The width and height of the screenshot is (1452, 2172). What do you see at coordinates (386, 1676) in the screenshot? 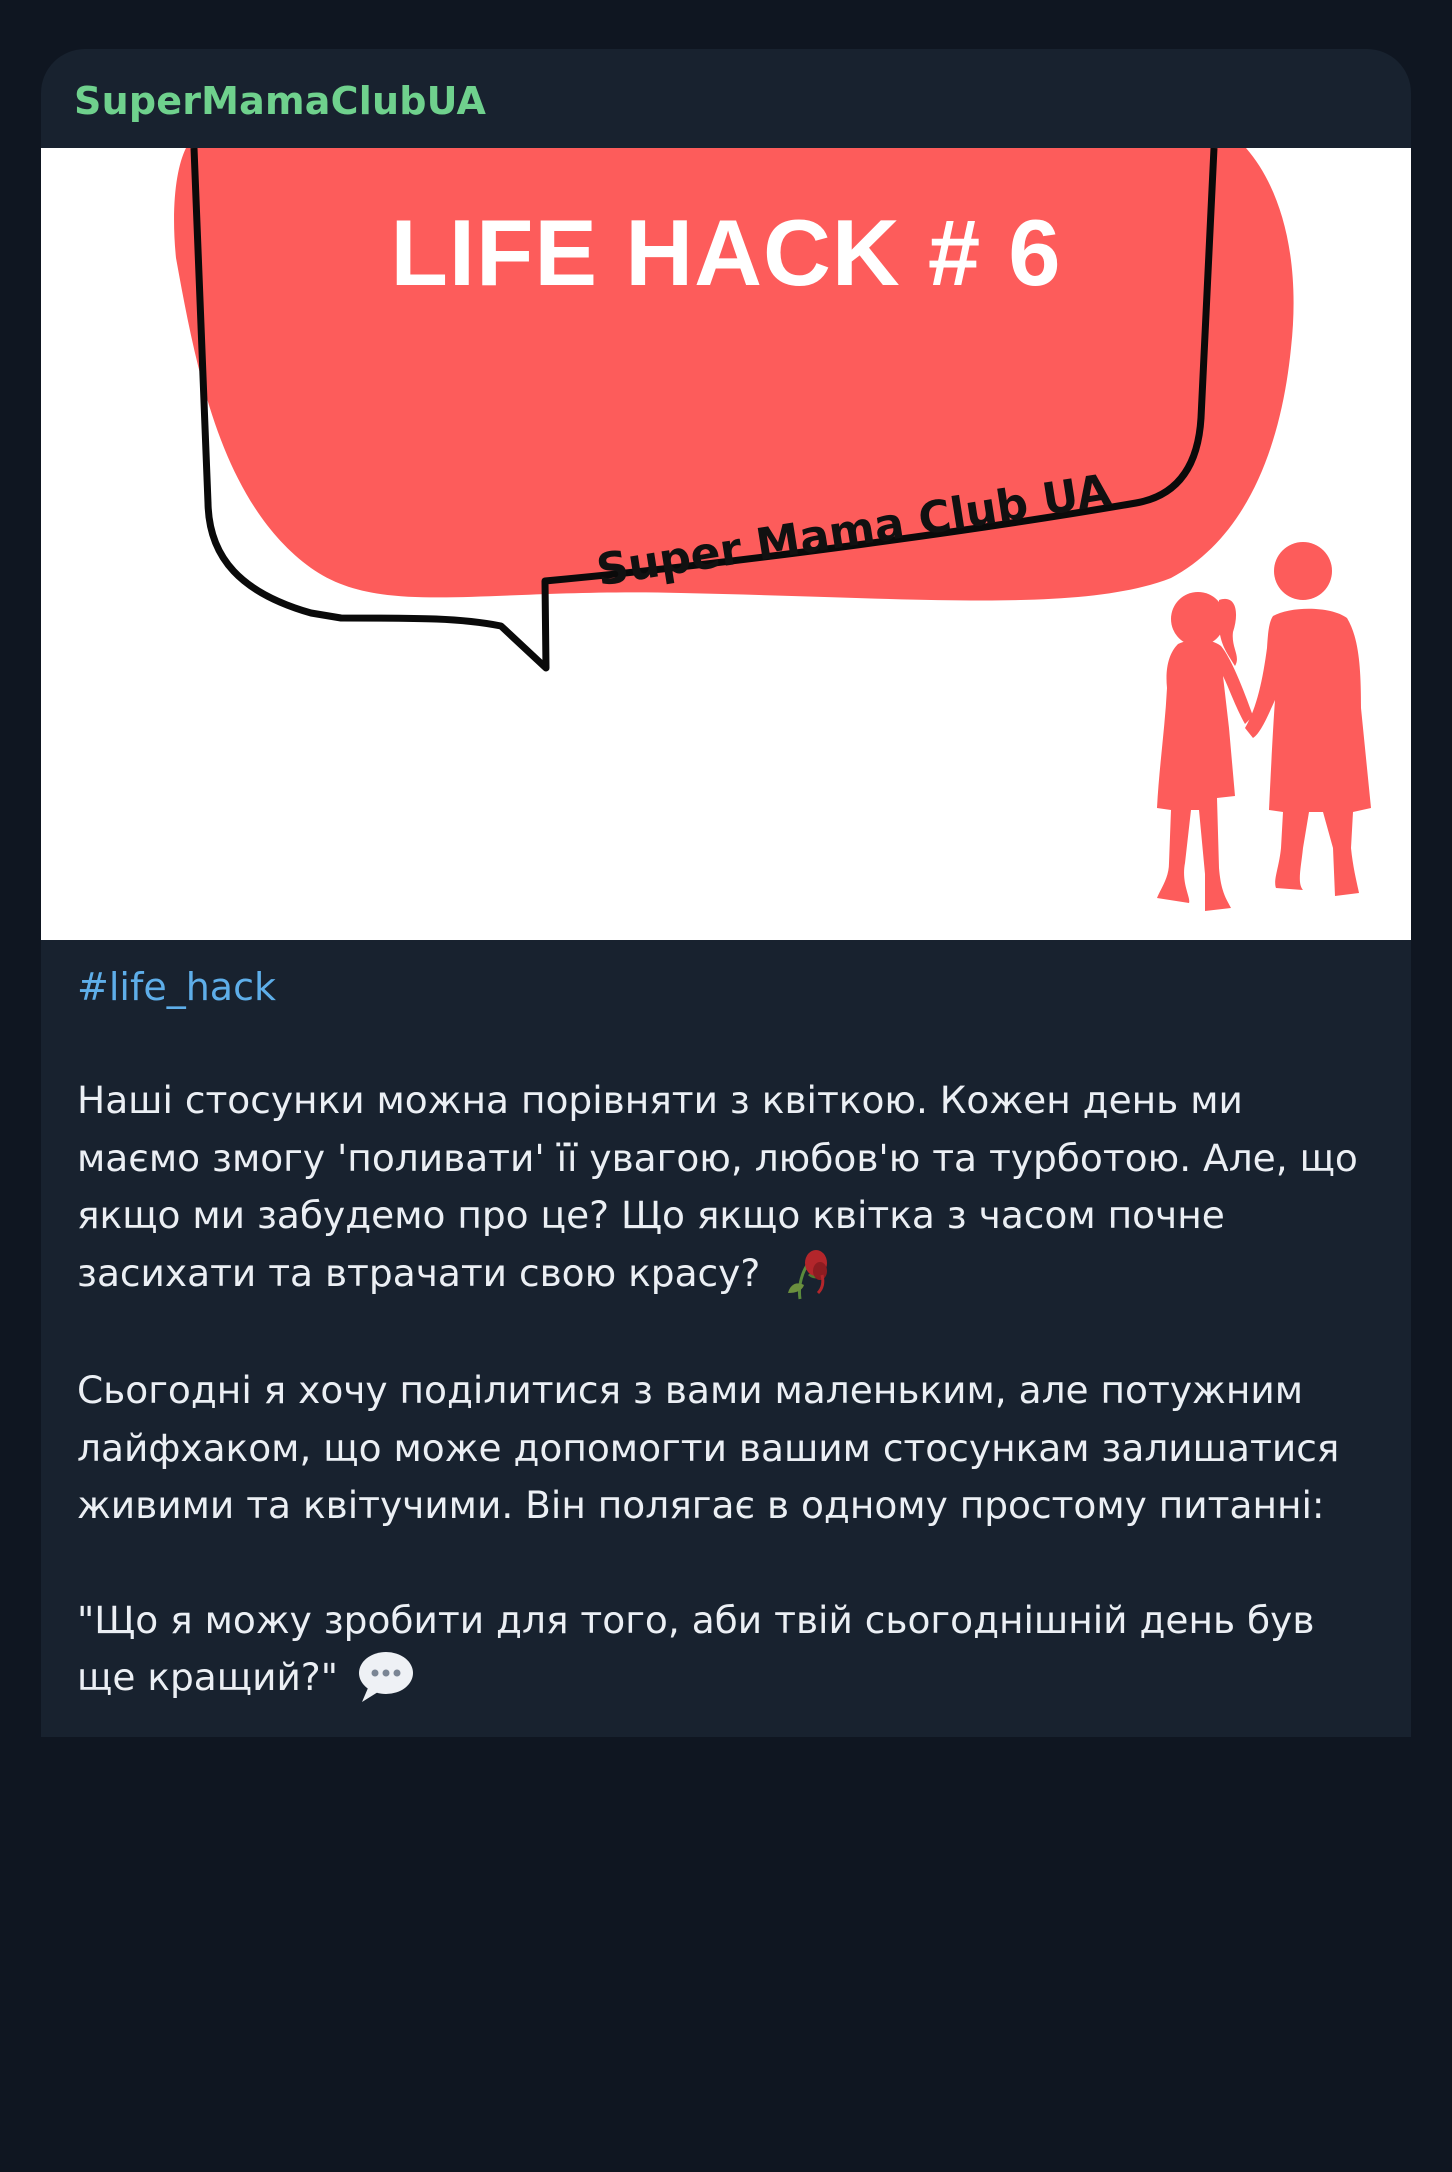
I see `speech-balloon-icon` at bounding box center [386, 1676].